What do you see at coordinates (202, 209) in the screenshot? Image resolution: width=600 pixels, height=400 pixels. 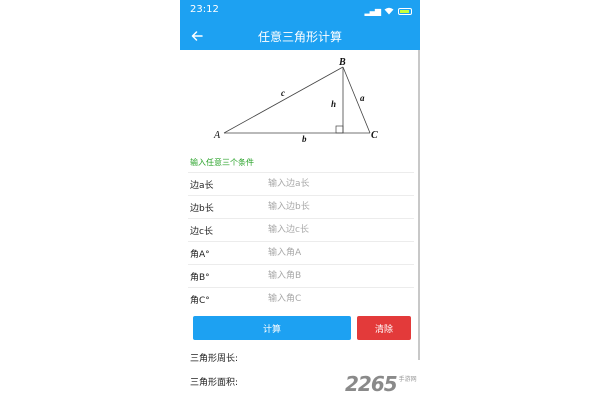 I see `field-label: 边b长` at bounding box center [202, 209].